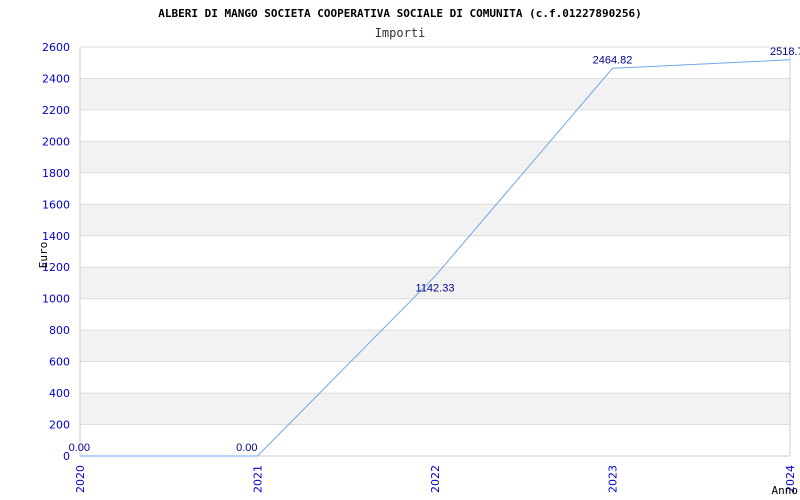 Image resolution: width=800 pixels, height=500 pixels. Describe the element at coordinates (56, 47) in the screenshot. I see `y-tick-label: 2600` at that location.